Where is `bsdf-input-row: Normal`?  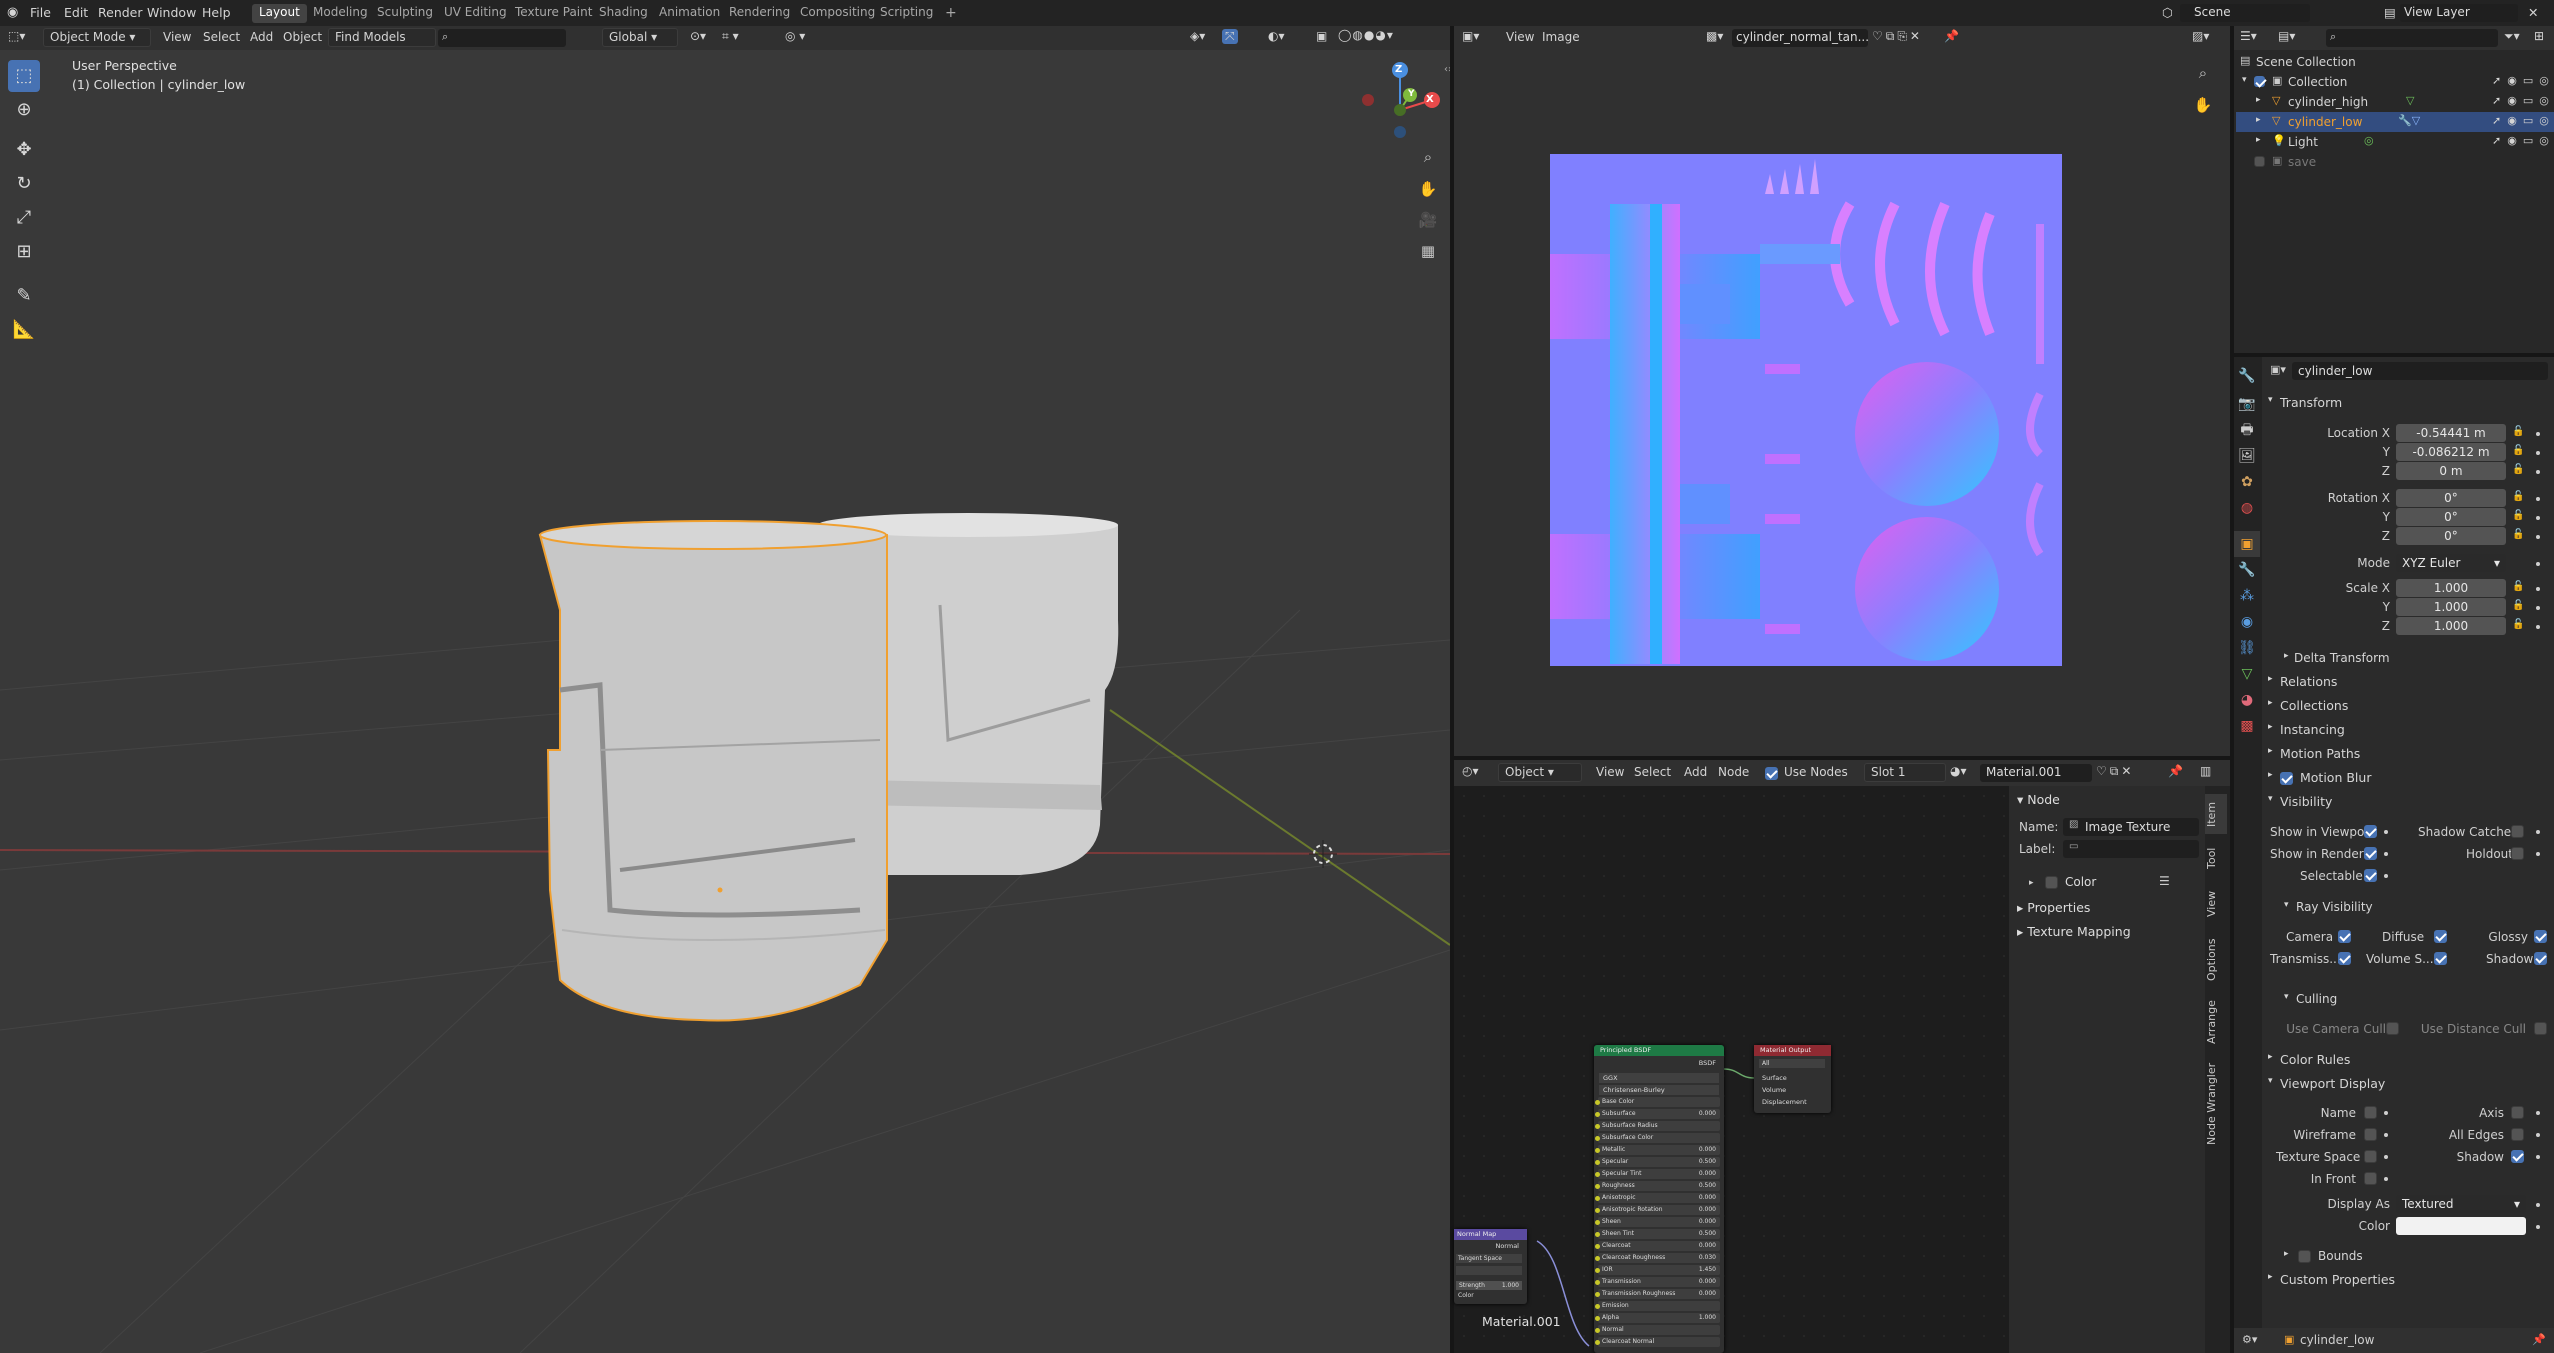 bsdf-input-row: Normal is located at coordinates (1657, 1330).